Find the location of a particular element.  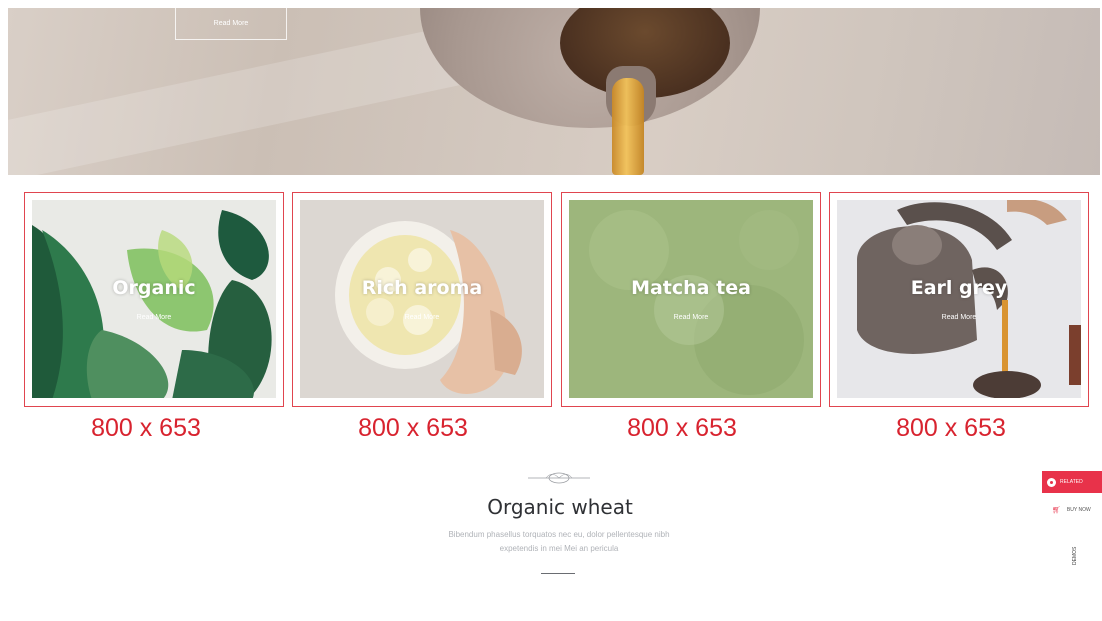

card-matcha-tea-image is located at coordinates (691, 299).